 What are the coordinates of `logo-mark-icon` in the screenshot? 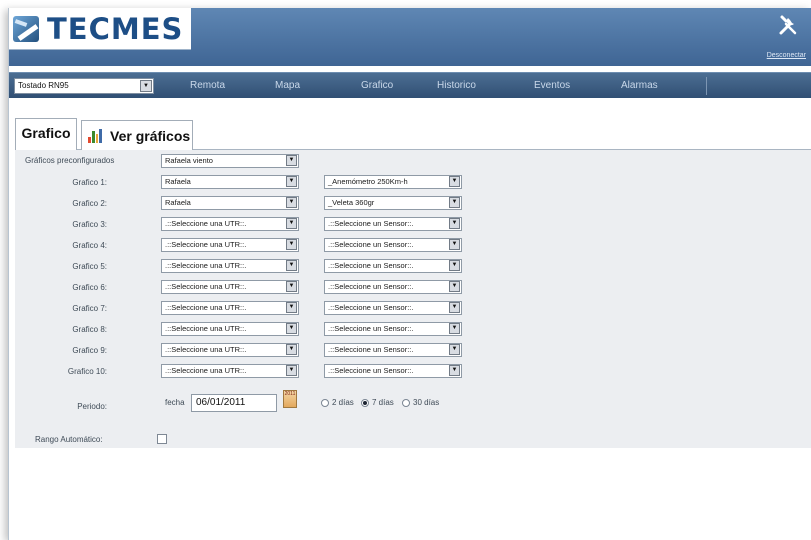 It's located at (26, 28).